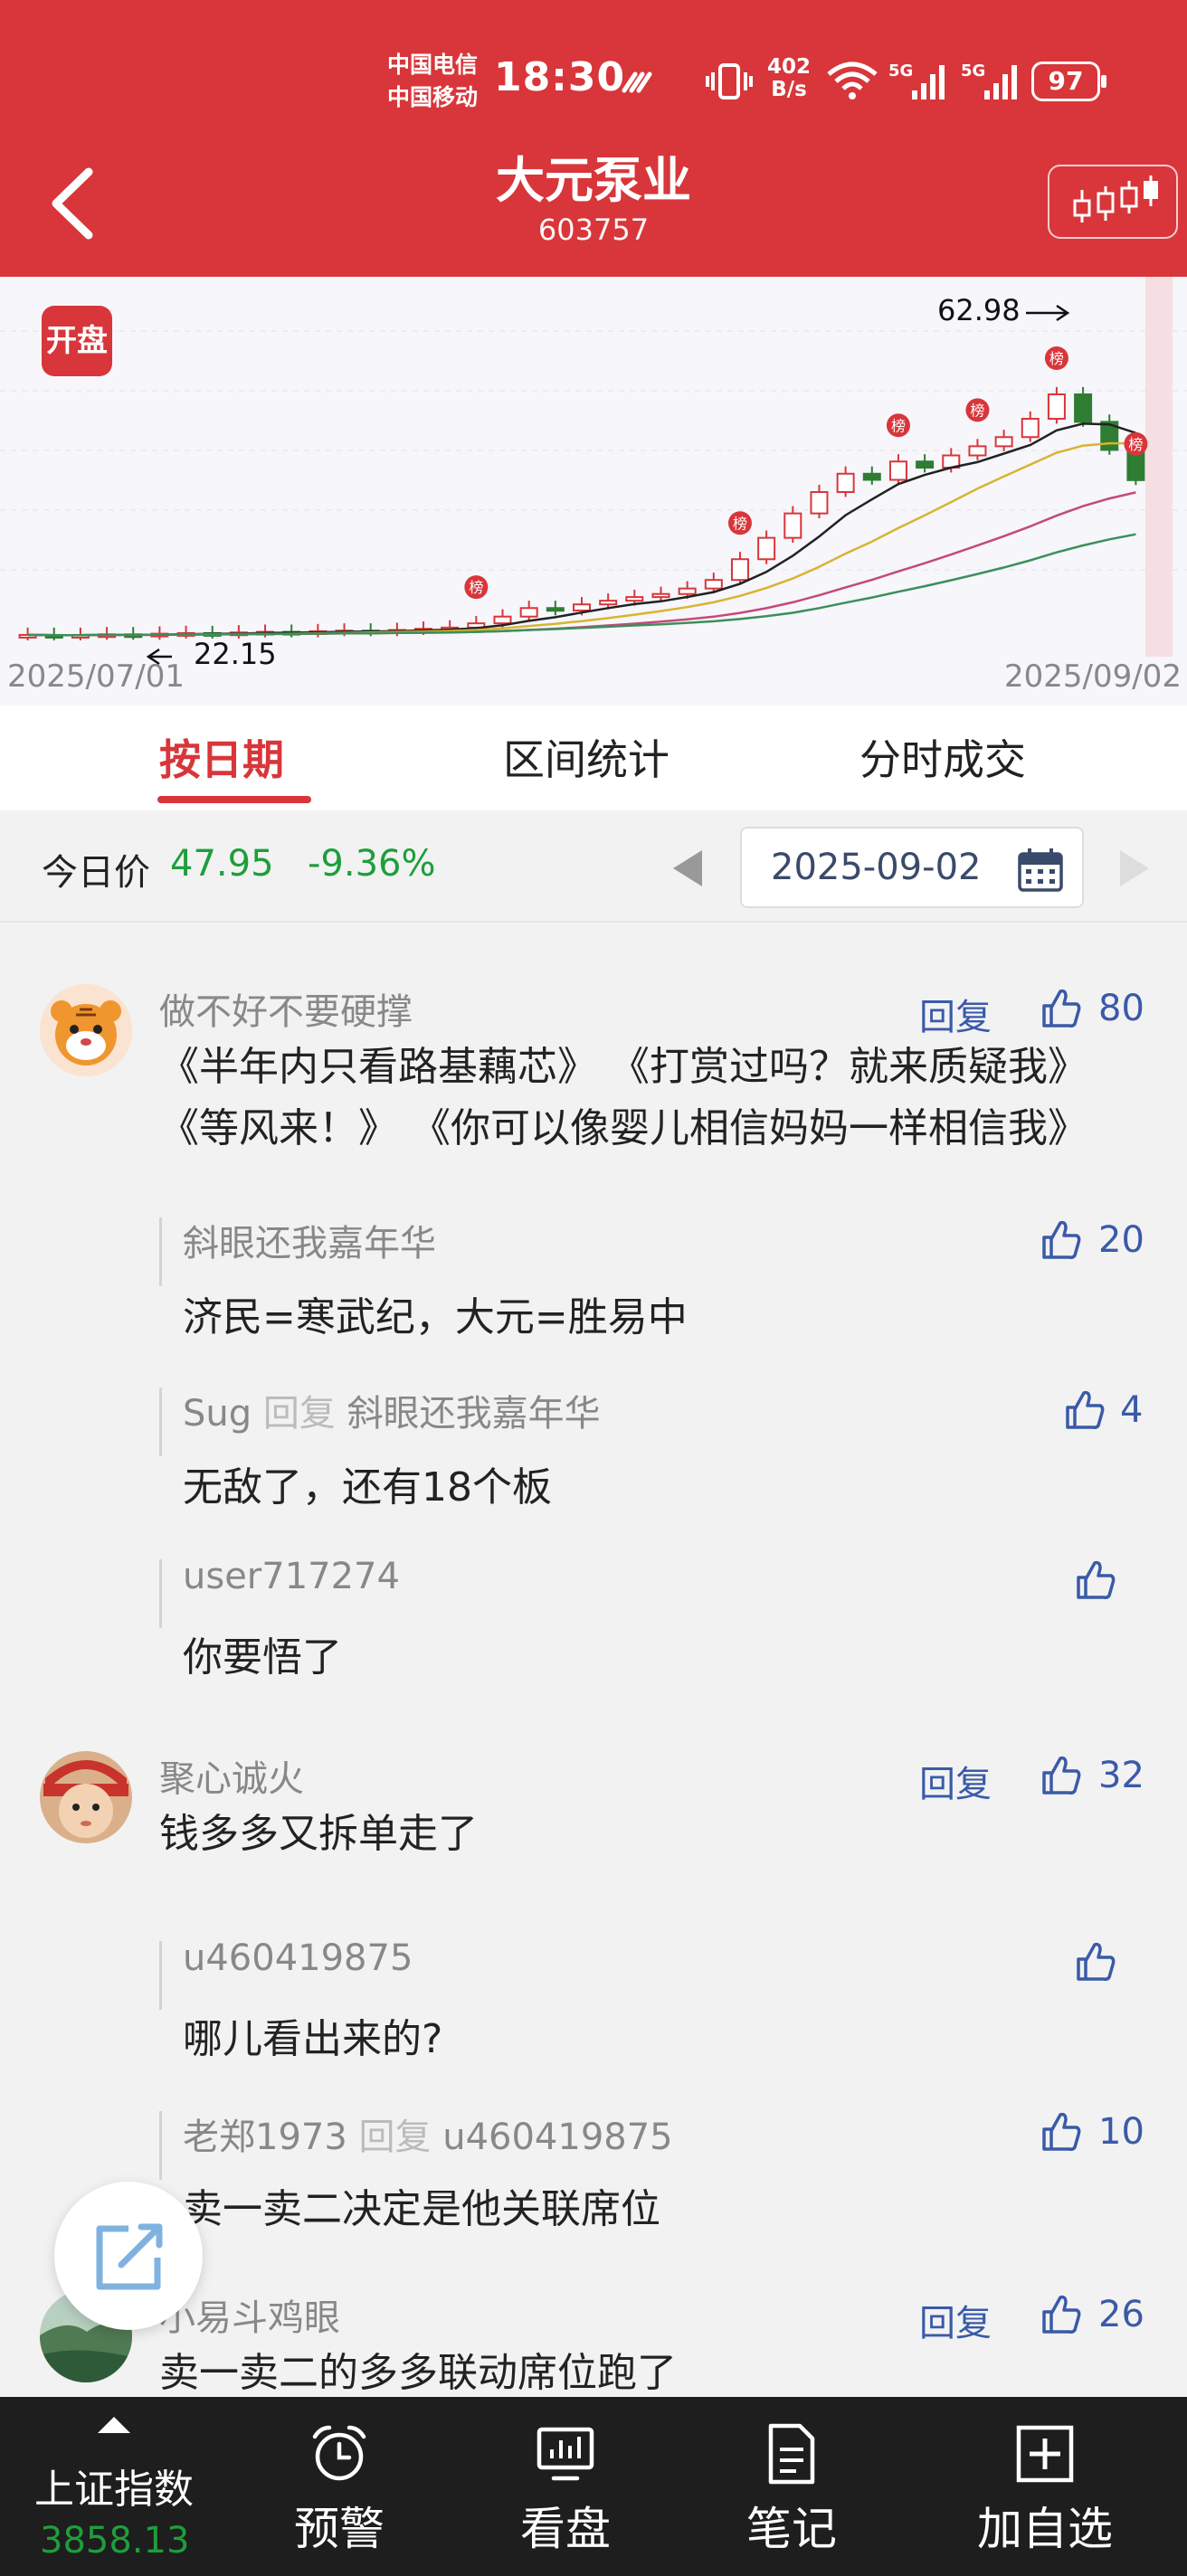 The height and width of the screenshot is (2576, 1187). I want to click on stock-title: 大元泵业 603757, so click(593, 199).